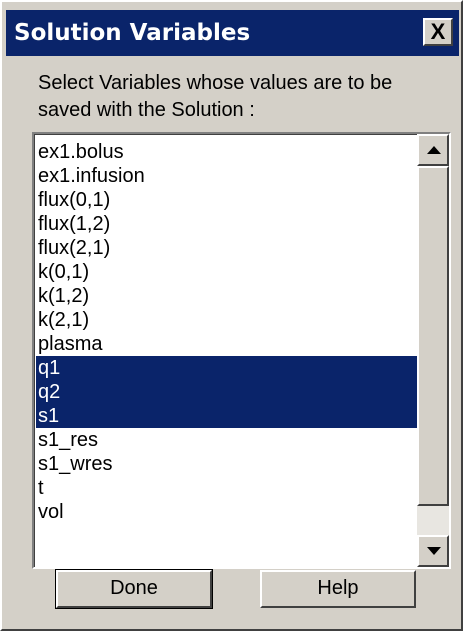 This screenshot has height=631, width=463. Describe the element at coordinates (227, 296) in the screenshot. I see `list-item: k(1,2)` at that location.